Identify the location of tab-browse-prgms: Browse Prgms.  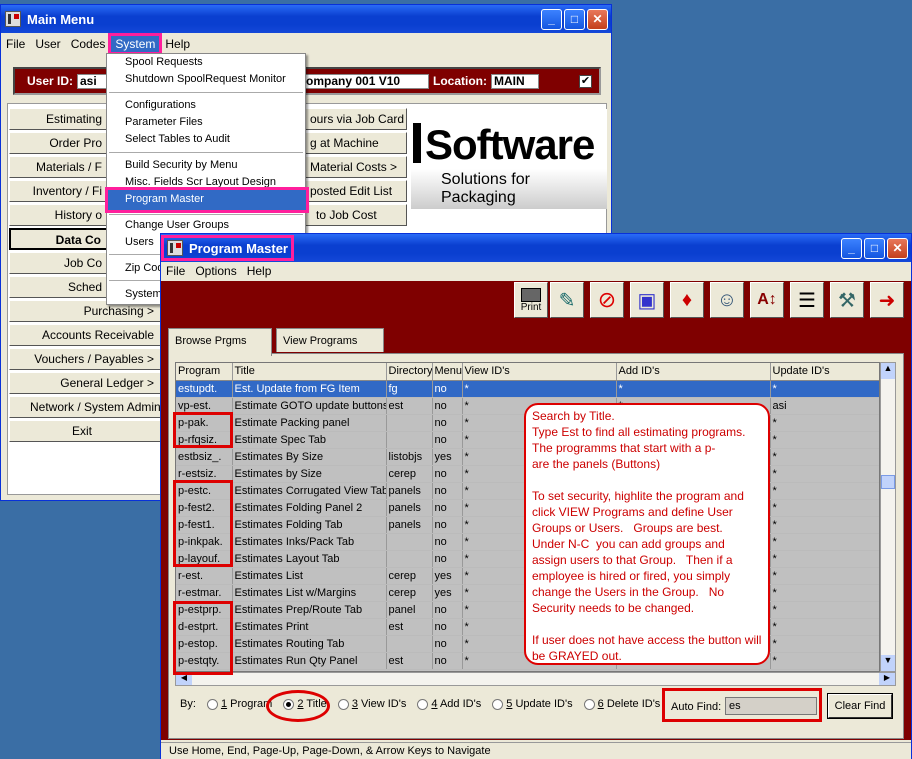
(220, 342).